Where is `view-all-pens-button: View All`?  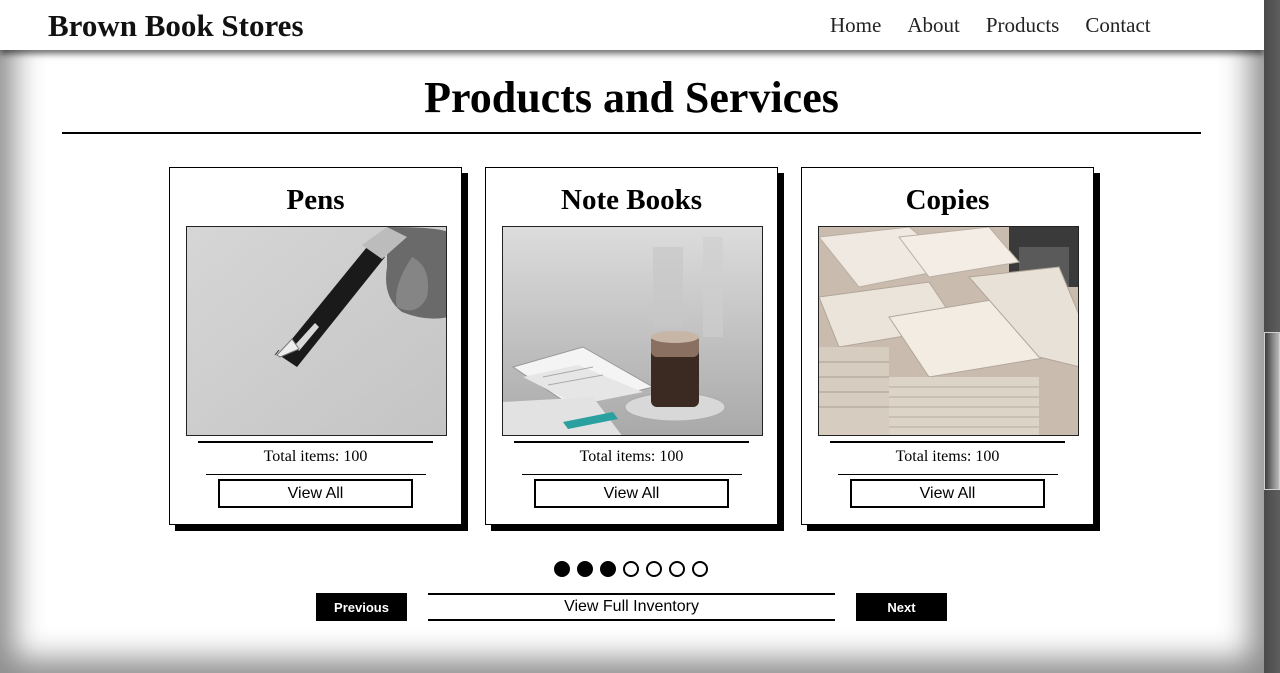
view-all-pens-button: View All is located at coordinates (315, 493).